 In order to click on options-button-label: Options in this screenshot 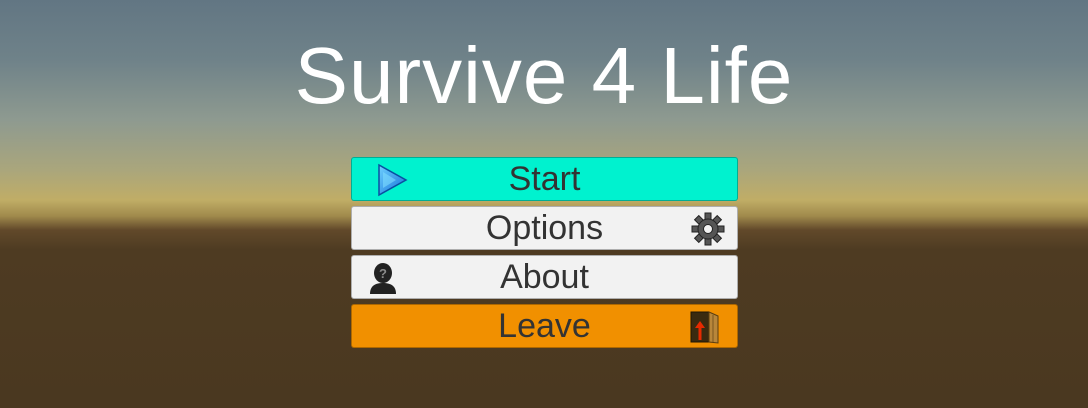, I will do `click(544, 228)`.